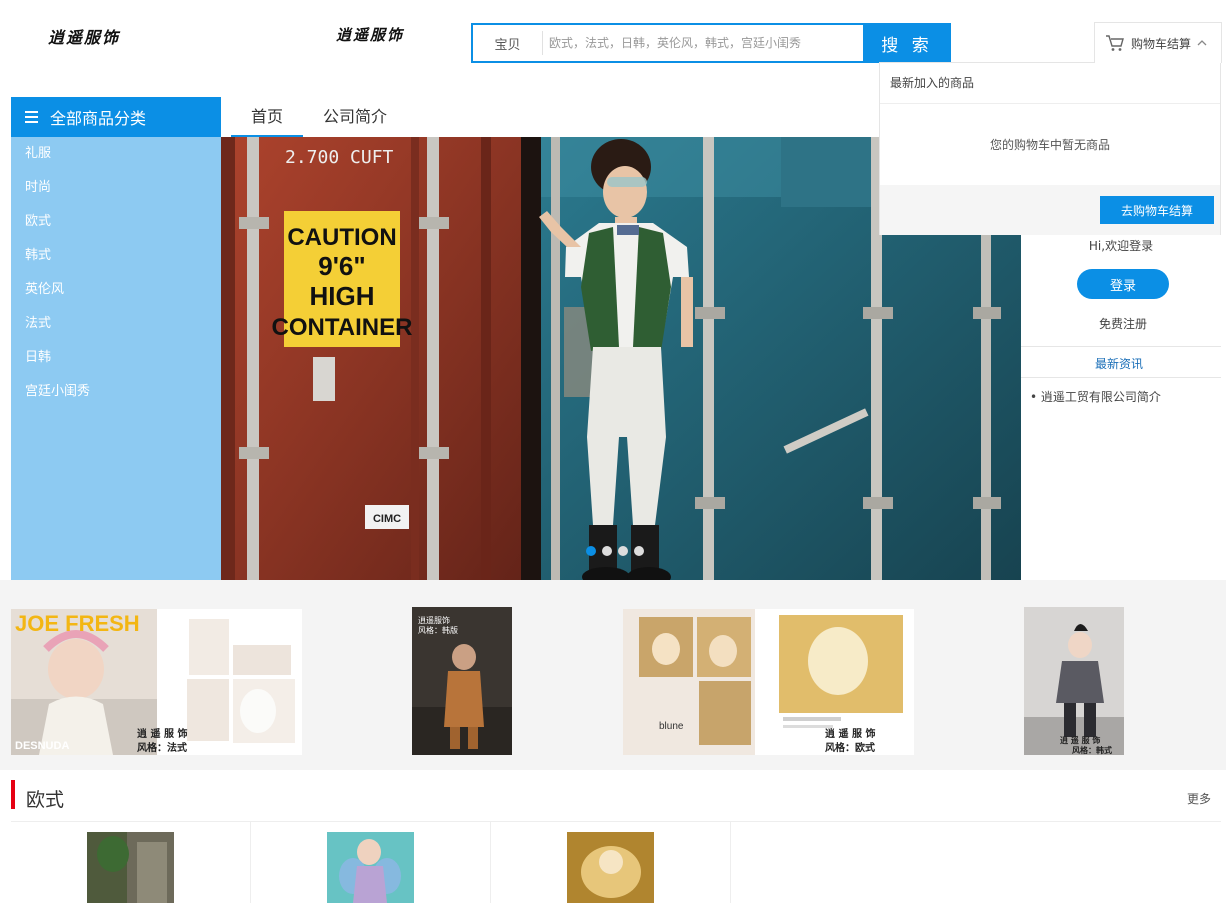 The height and width of the screenshot is (903, 1226). Describe the element at coordinates (116, 324) in the screenshot. I see `category-item: 法式` at that location.